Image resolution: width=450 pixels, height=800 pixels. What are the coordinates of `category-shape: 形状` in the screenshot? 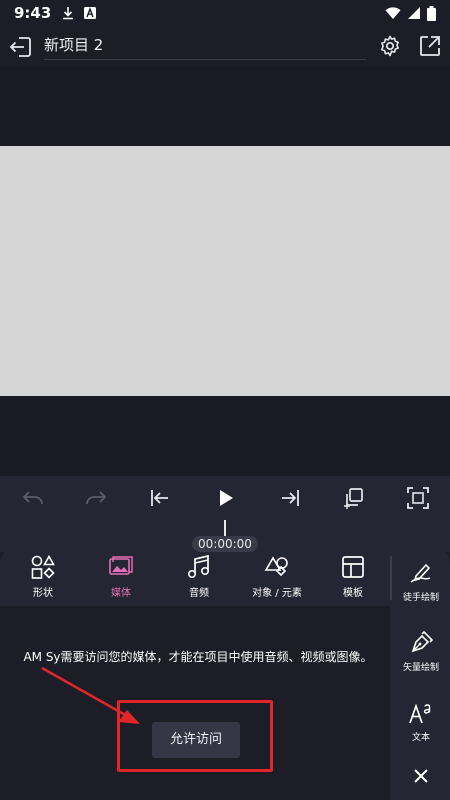 It's located at (43, 578).